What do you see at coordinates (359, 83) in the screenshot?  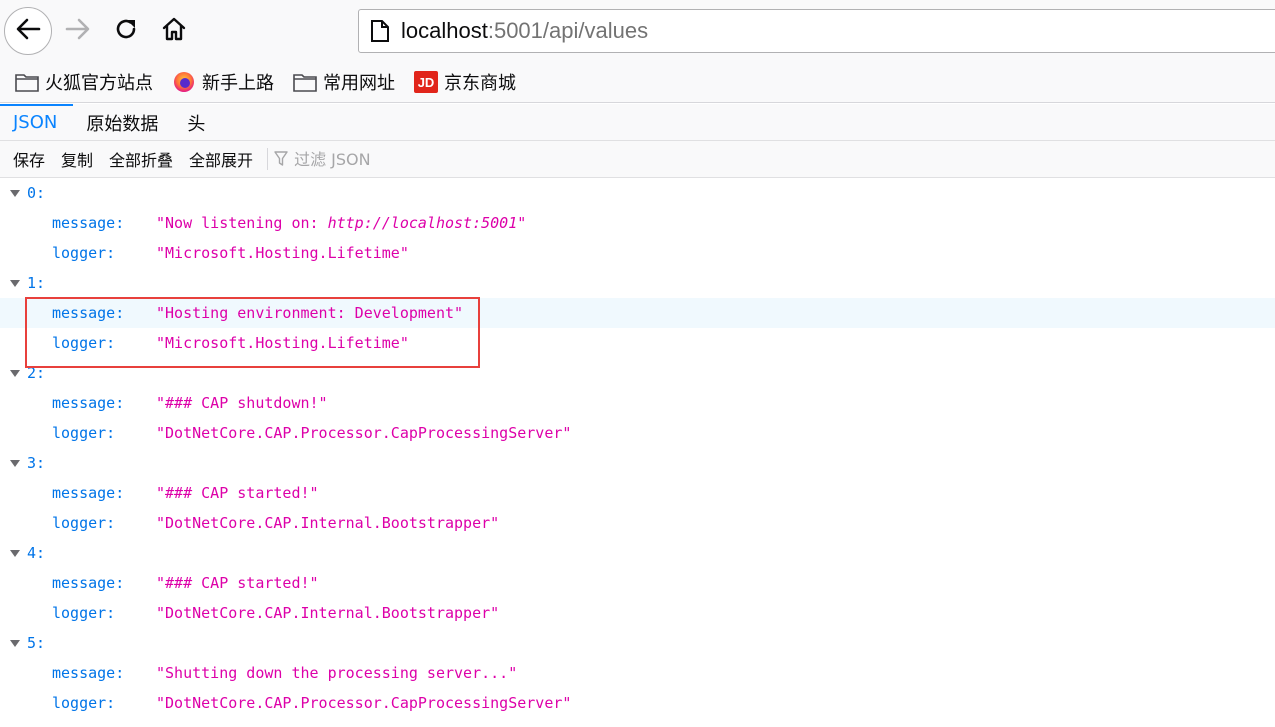 I see `bookmark-label: 常用网址` at bounding box center [359, 83].